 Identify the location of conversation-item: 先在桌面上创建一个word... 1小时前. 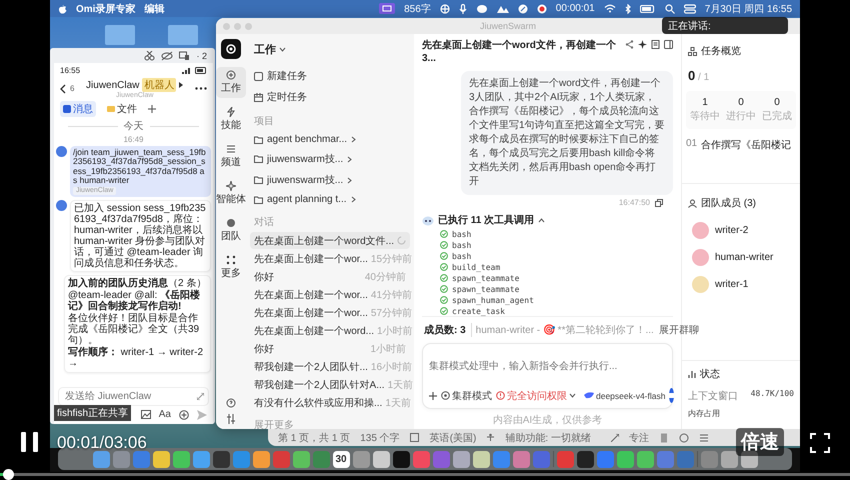
(330, 330).